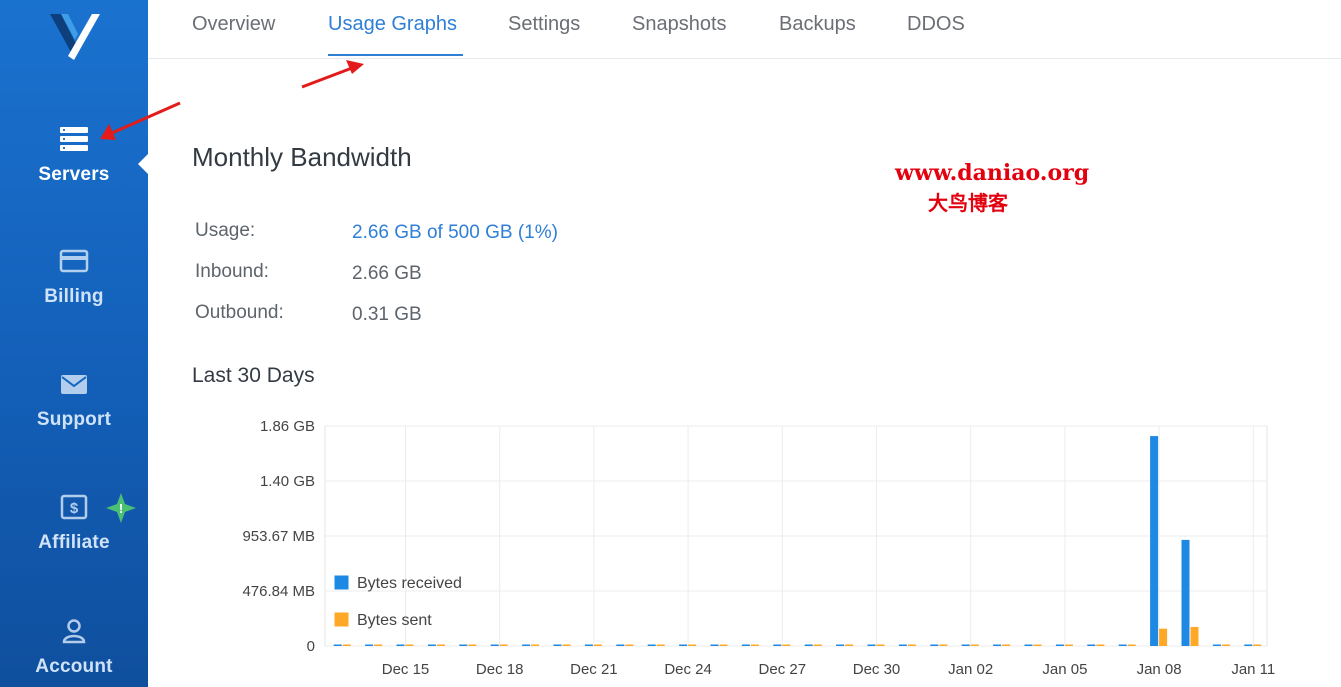 This screenshot has width=1341, height=687. I want to click on legend-label: Bytes received, so click(409, 583).